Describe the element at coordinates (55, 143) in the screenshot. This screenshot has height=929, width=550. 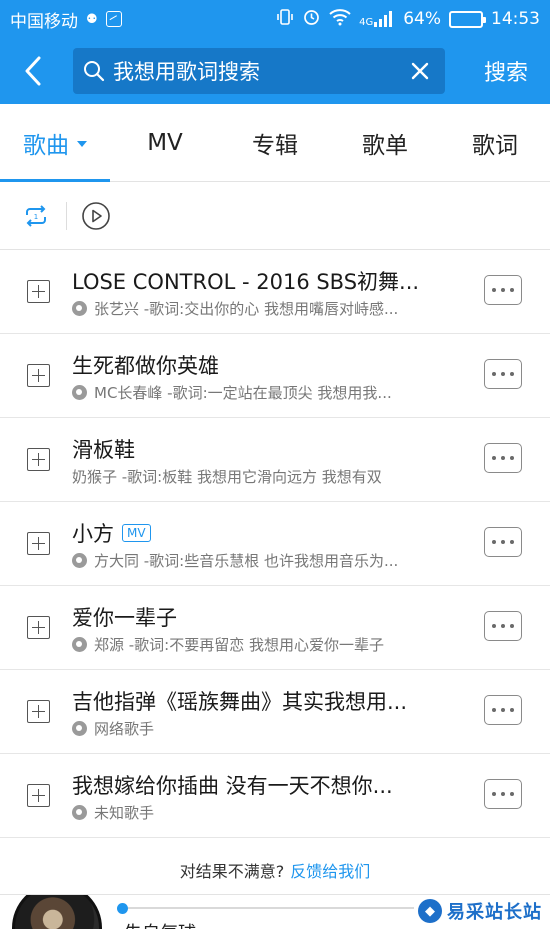
I see `tab-songs: 歌曲` at that location.